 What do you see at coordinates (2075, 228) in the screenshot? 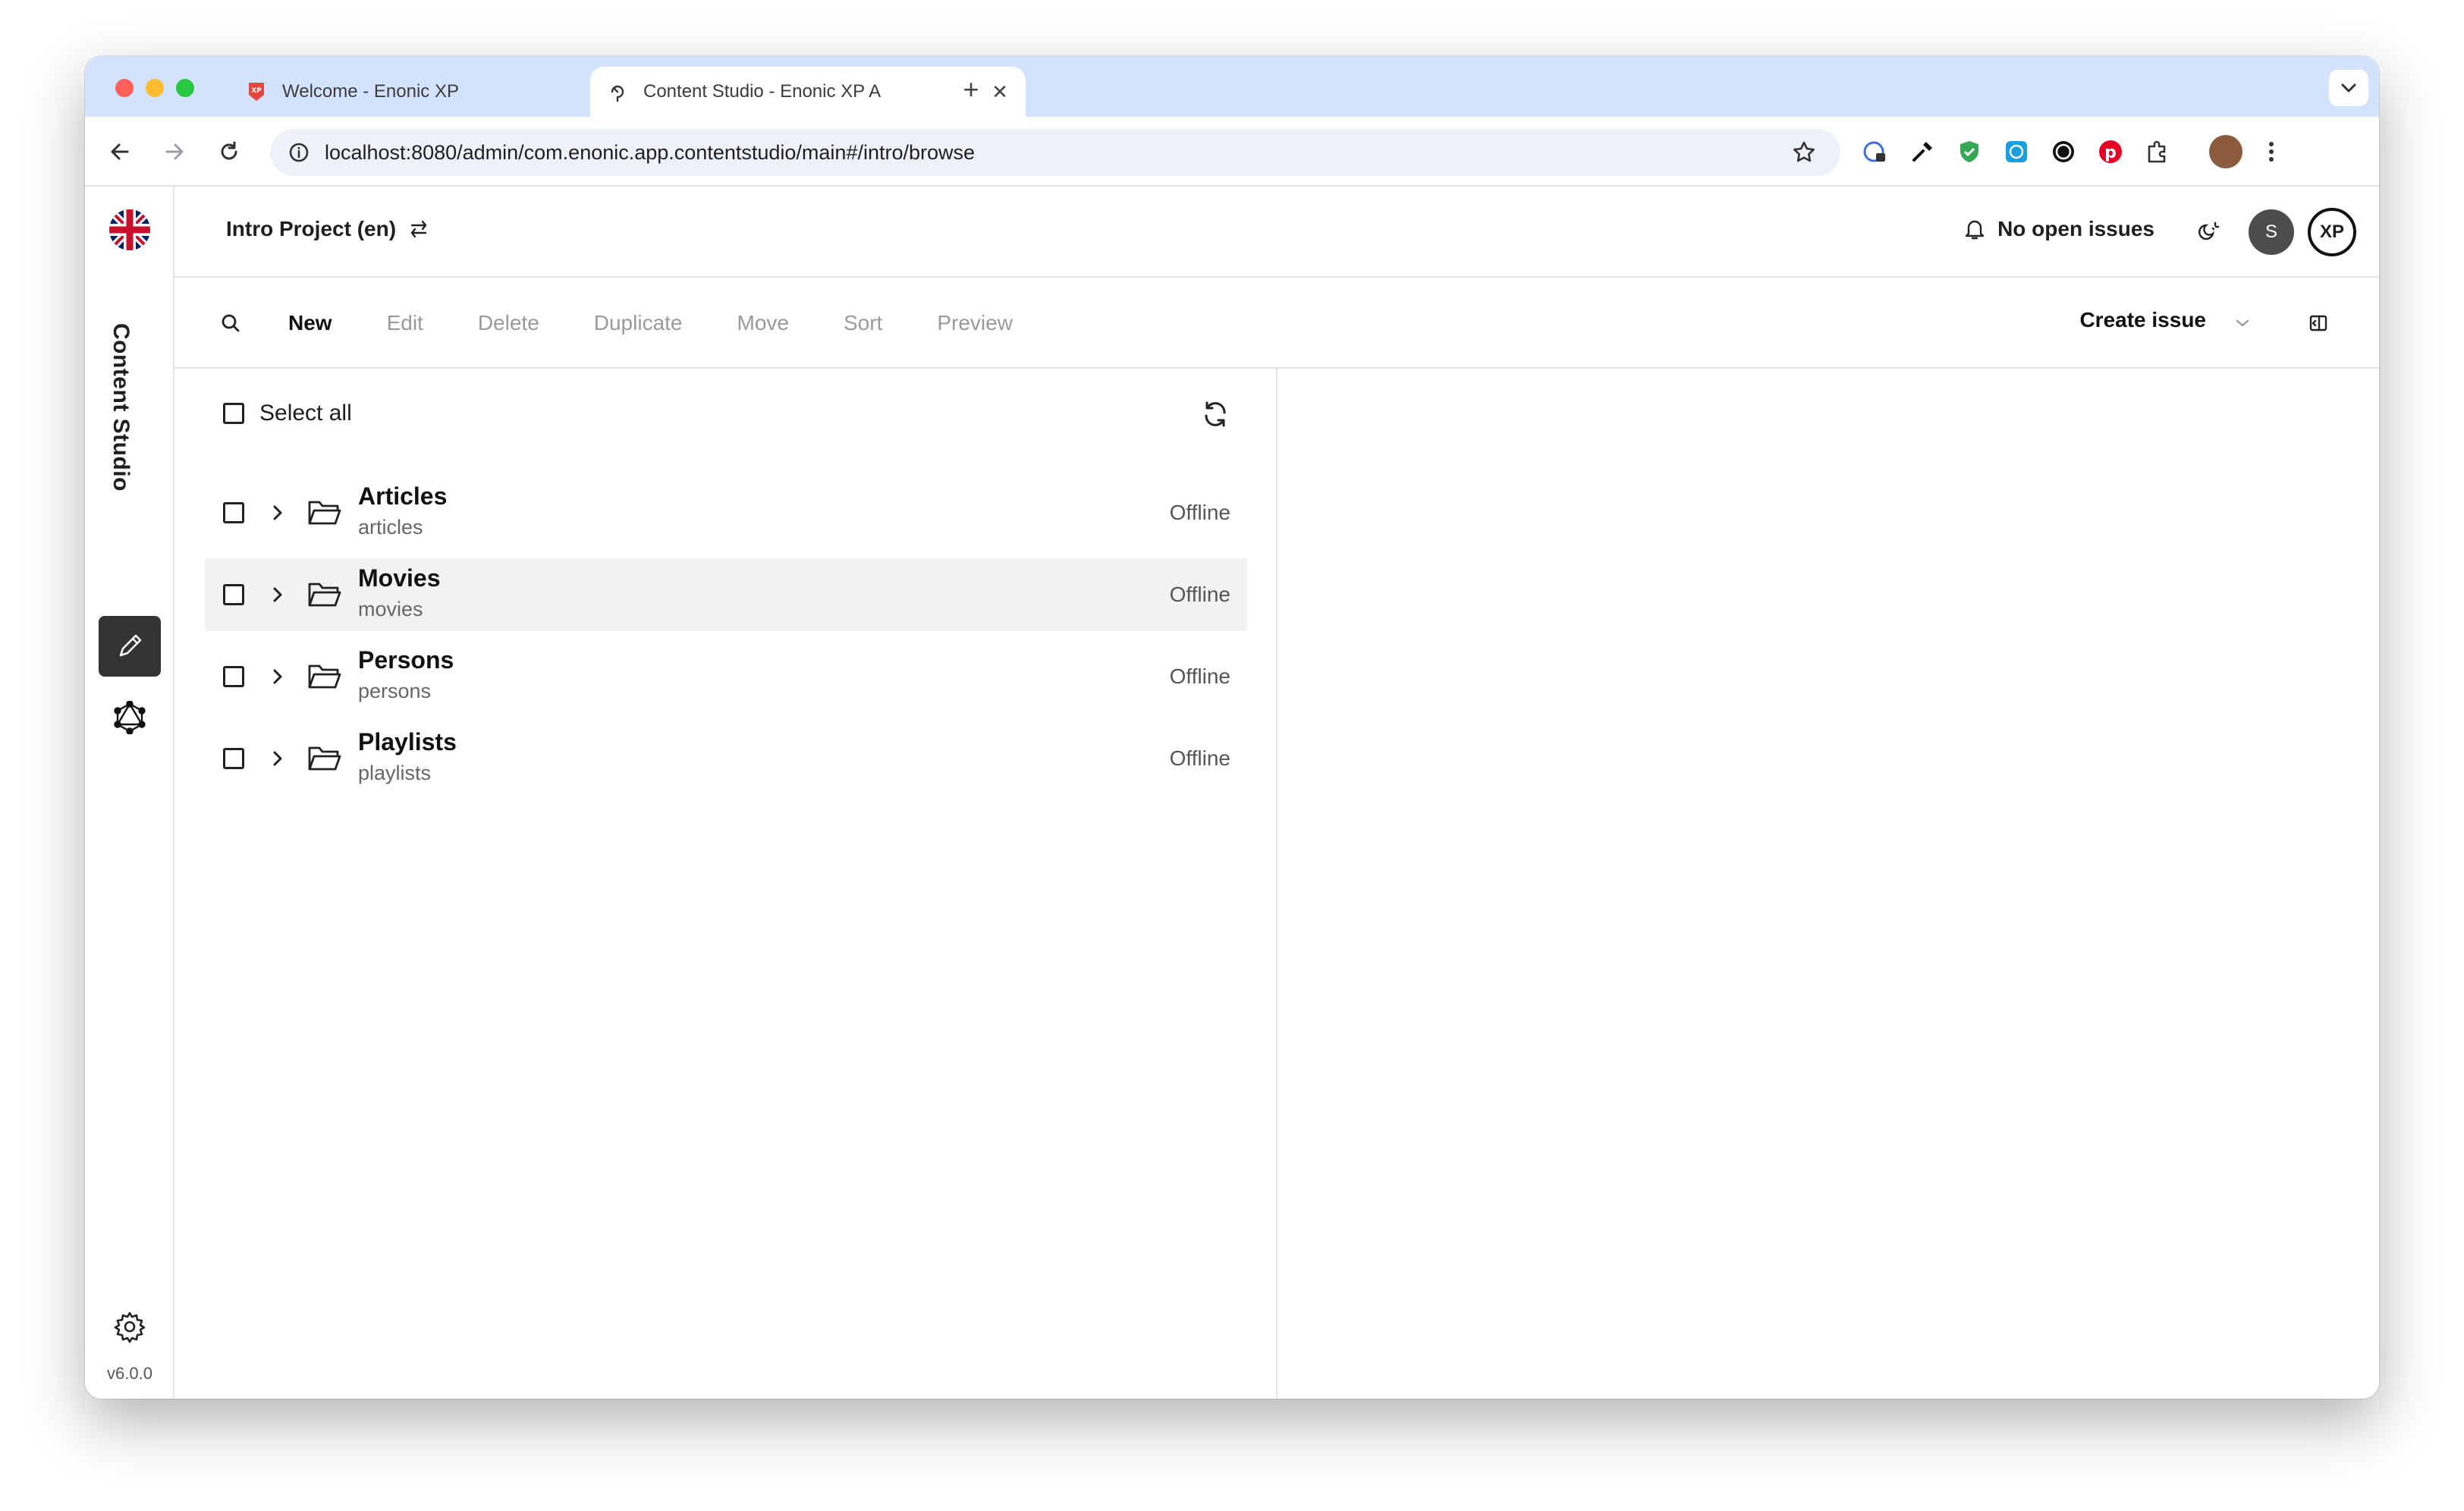
I see `issues-label: No open issues` at bounding box center [2075, 228].